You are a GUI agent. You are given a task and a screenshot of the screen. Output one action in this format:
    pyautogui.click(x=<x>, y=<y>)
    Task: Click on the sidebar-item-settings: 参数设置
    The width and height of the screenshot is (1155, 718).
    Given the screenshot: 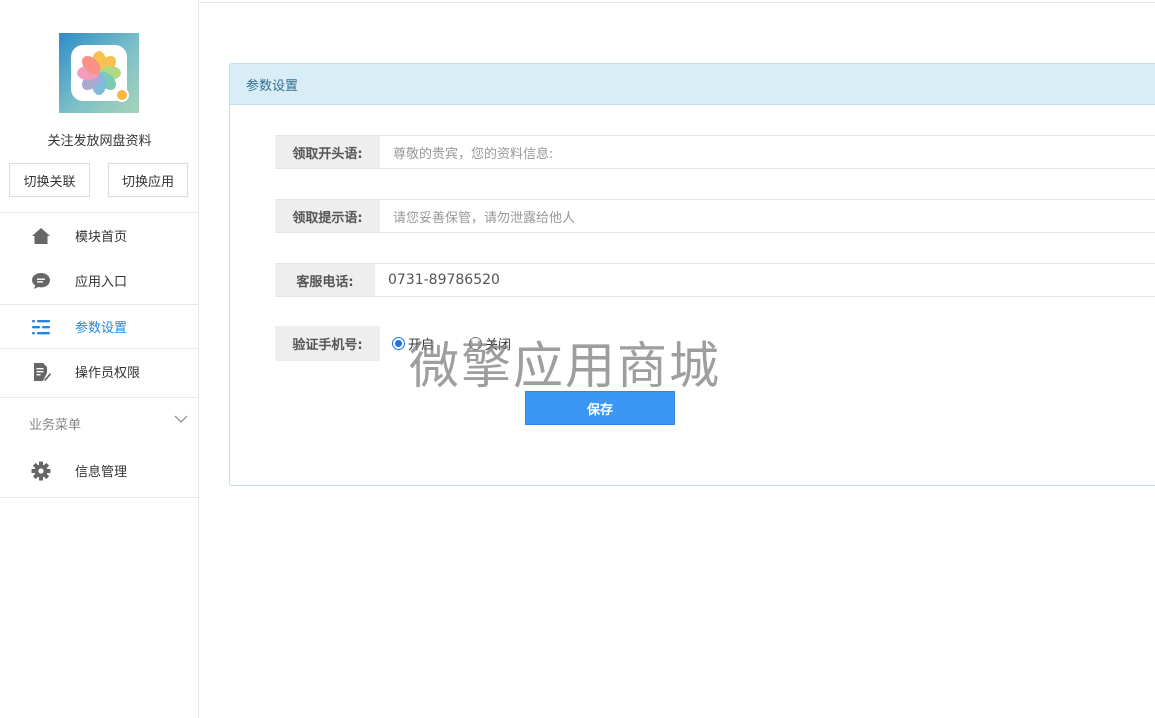 What is the action you would take?
    pyautogui.click(x=99, y=326)
    